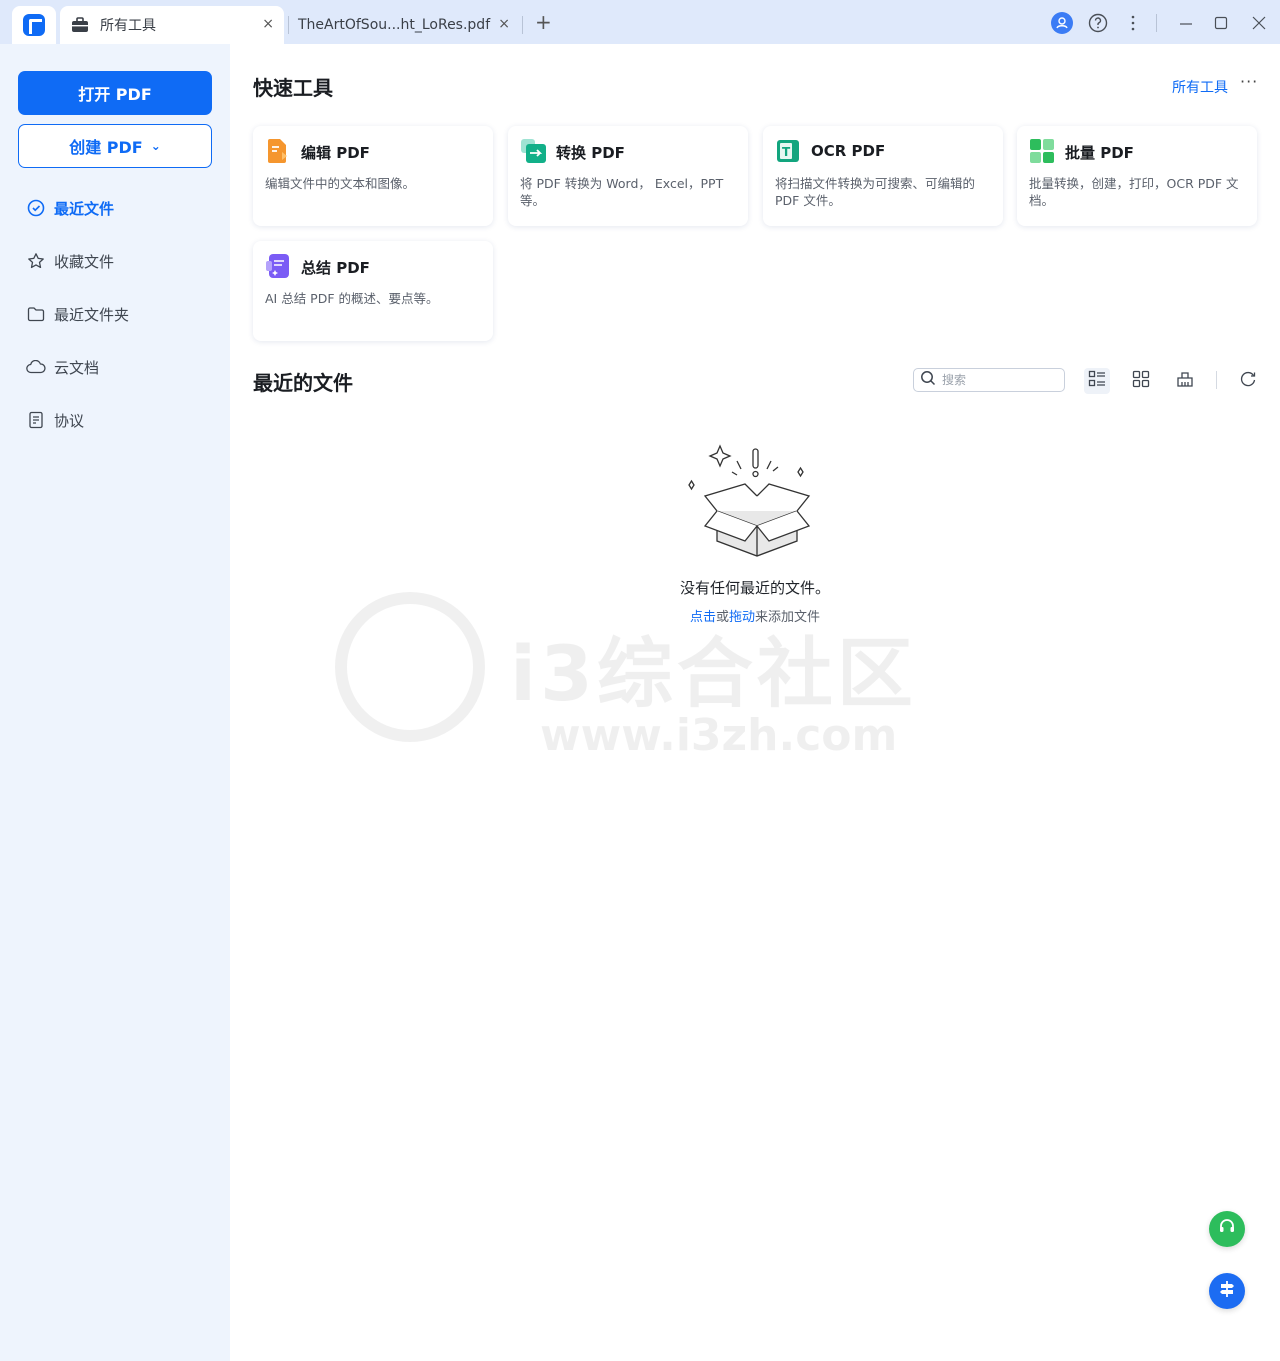 Image resolution: width=1280 pixels, height=1361 pixels. I want to click on headset-icon, so click(1227, 1229).